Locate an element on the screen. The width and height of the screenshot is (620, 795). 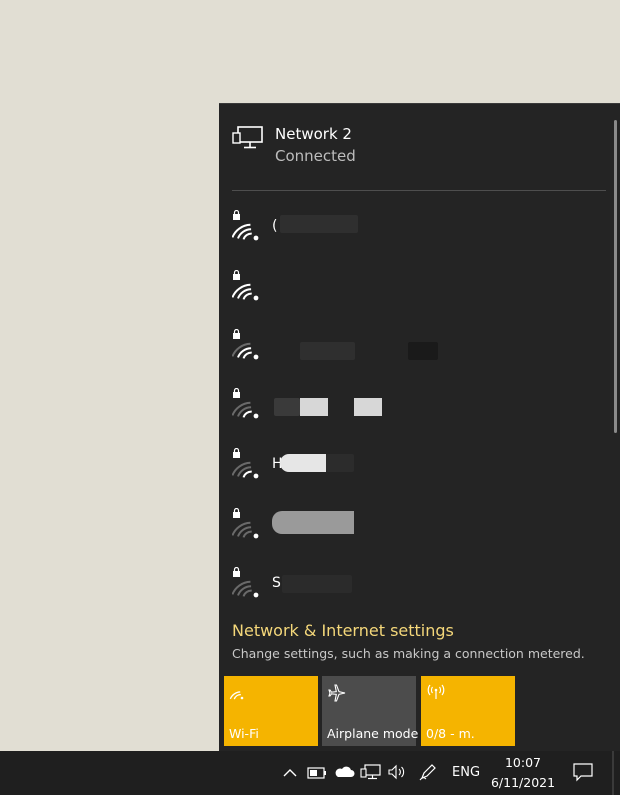
wifi-icon is located at coordinates (238, 694).